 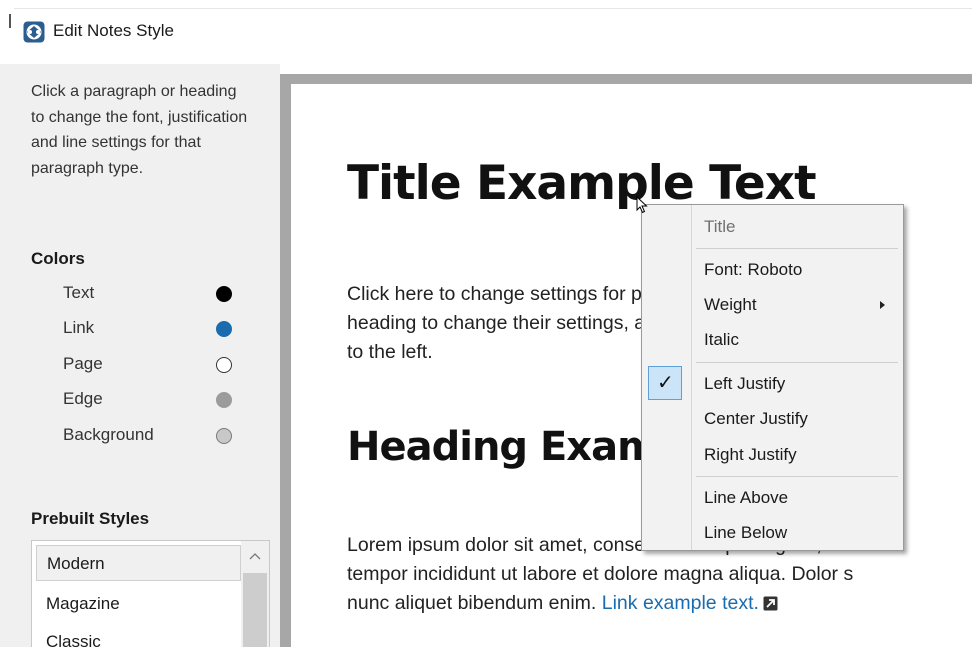 I want to click on style-item-modern: Modern, so click(x=138, y=563).